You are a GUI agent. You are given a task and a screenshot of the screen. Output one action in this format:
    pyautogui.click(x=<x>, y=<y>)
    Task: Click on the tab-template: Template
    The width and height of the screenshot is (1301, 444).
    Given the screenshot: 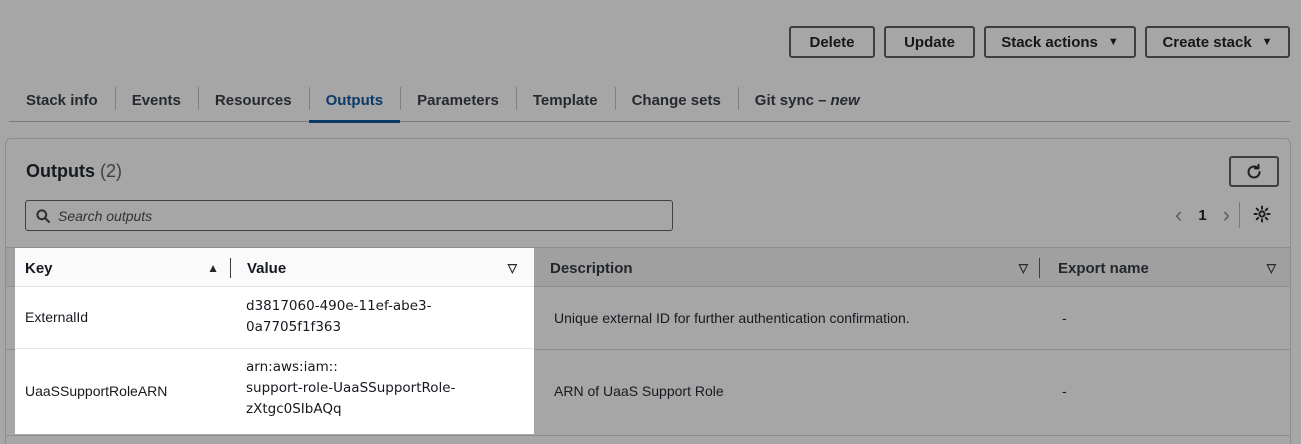 What is the action you would take?
    pyautogui.click(x=565, y=100)
    